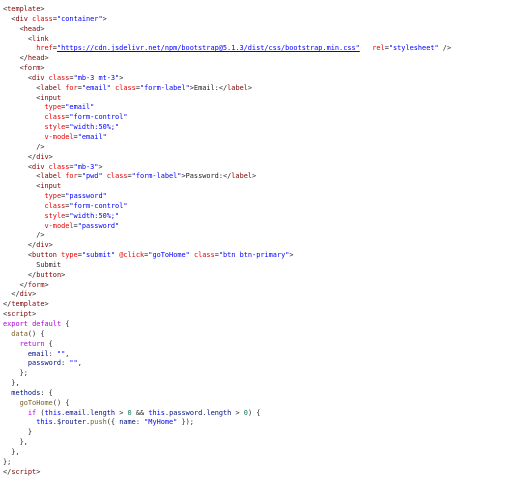 This screenshot has height=484, width=518. What do you see at coordinates (260, 305) in the screenshot?
I see `code-line: </template>` at bounding box center [260, 305].